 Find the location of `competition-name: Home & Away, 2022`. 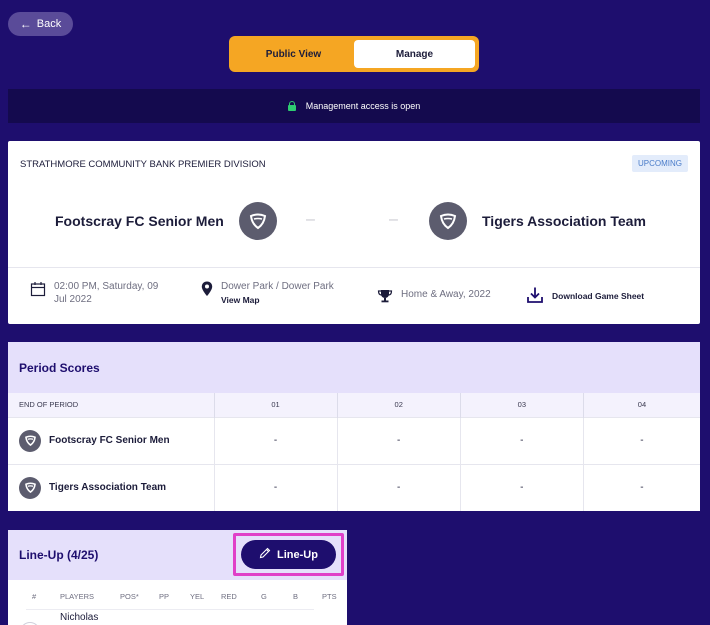

competition-name: Home & Away, 2022 is located at coordinates (446, 294).